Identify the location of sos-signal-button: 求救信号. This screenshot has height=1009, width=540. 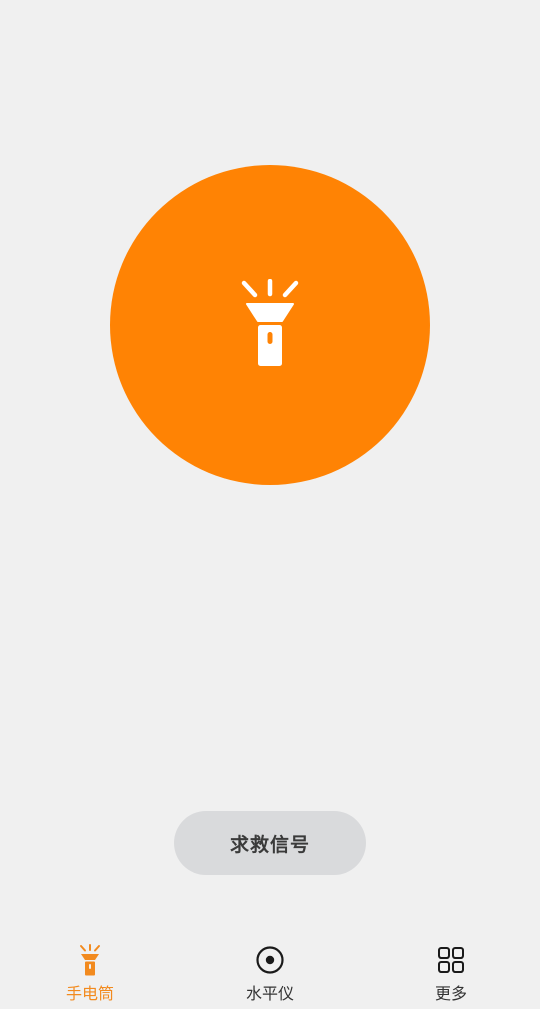
(270, 843).